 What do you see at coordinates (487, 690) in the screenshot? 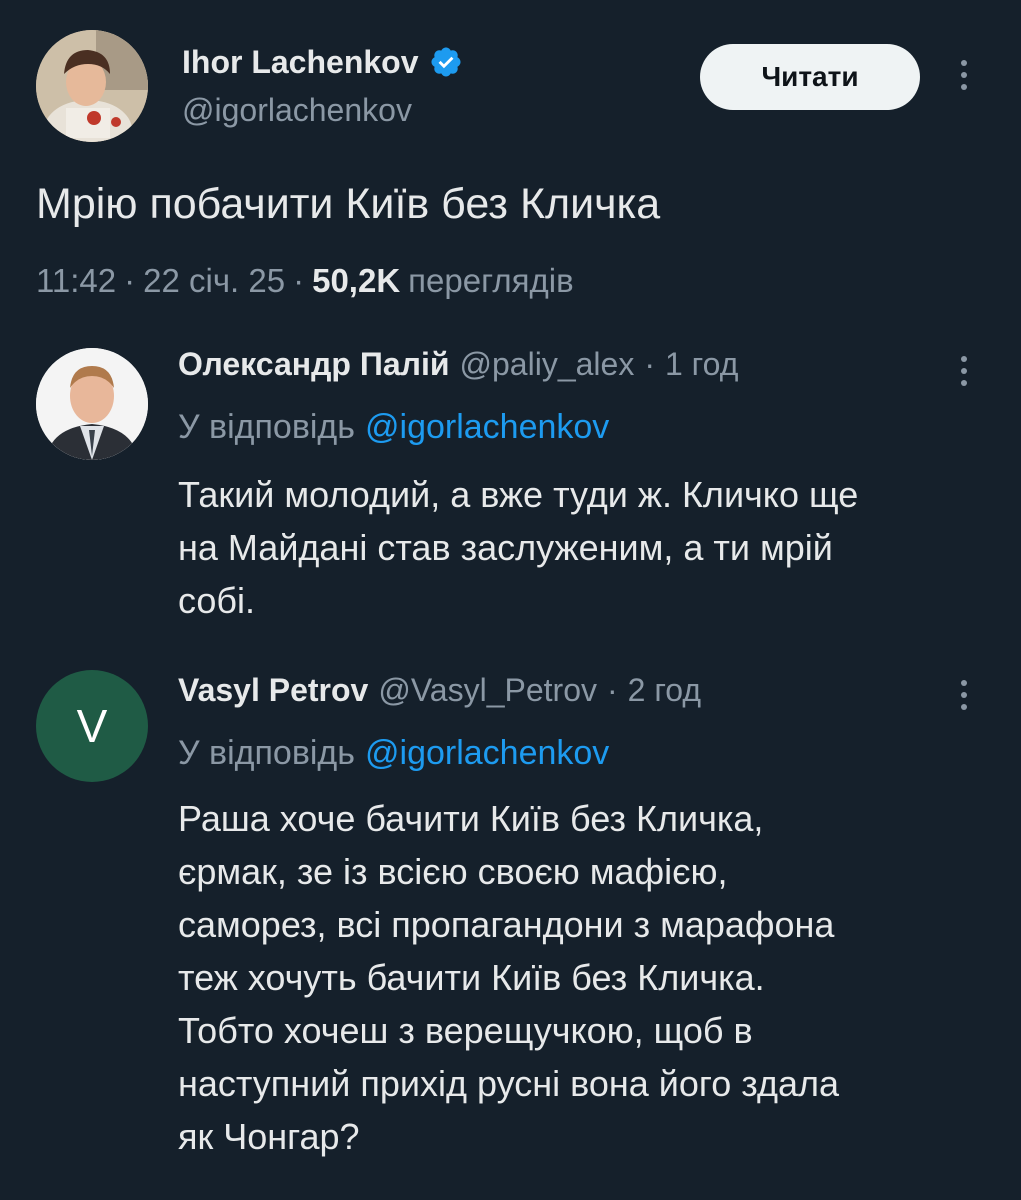
I see `reply-author-handle: @Vasyl_Petrov` at bounding box center [487, 690].